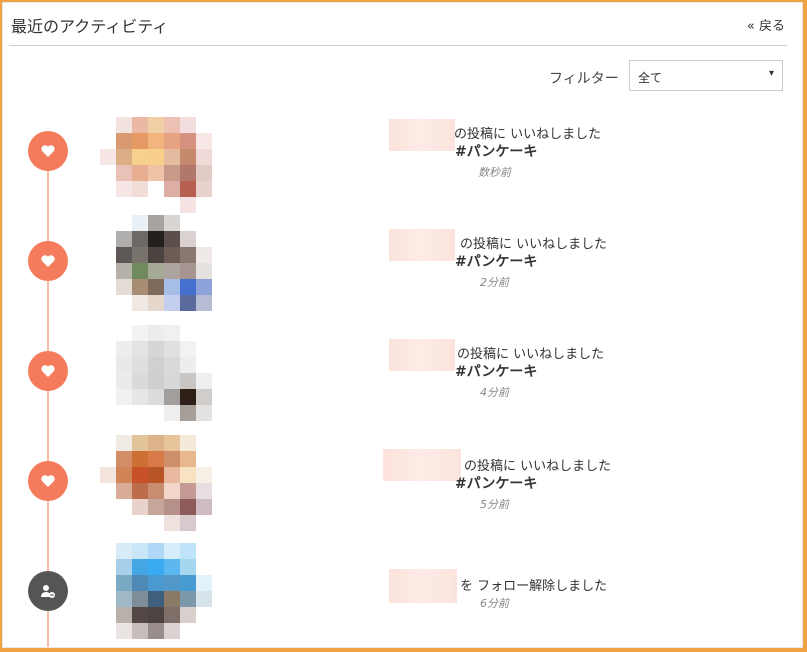 The width and height of the screenshot is (807, 652). What do you see at coordinates (584, 79) in the screenshot?
I see `filter-label: フィルター` at bounding box center [584, 79].